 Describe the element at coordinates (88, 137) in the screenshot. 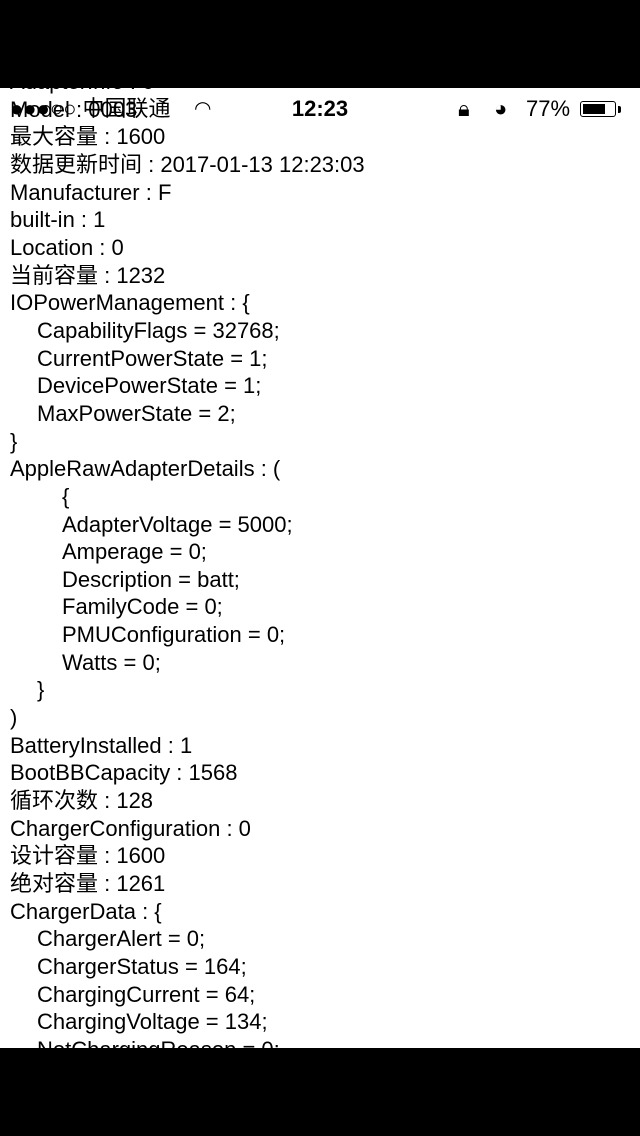

I see `info-line: 最大容量 : 1600` at that location.